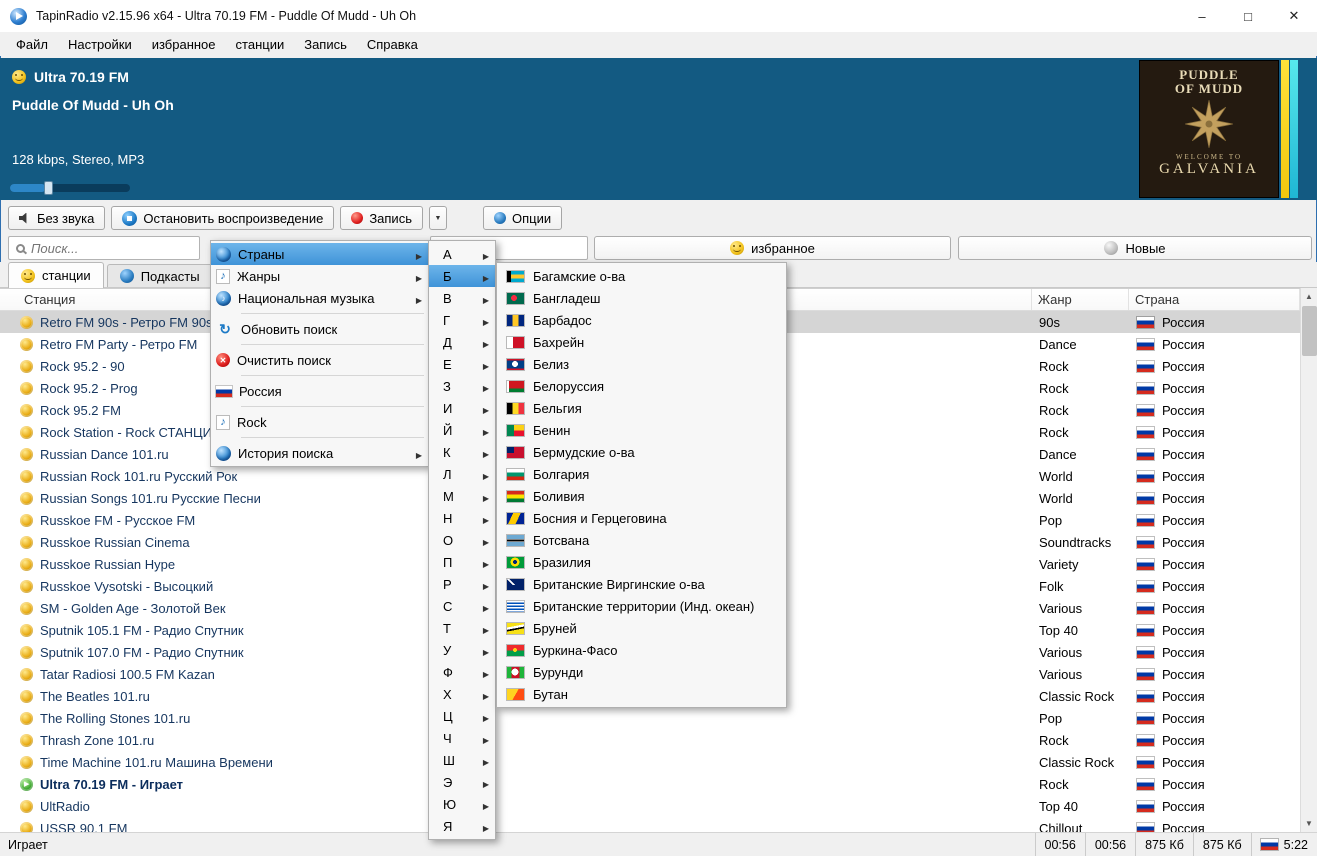 This screenshot has height=856, width=1317. Describe the element at coordinates (1080, 299) in the screenshot. I see `header-genre: Жанр` at that location.